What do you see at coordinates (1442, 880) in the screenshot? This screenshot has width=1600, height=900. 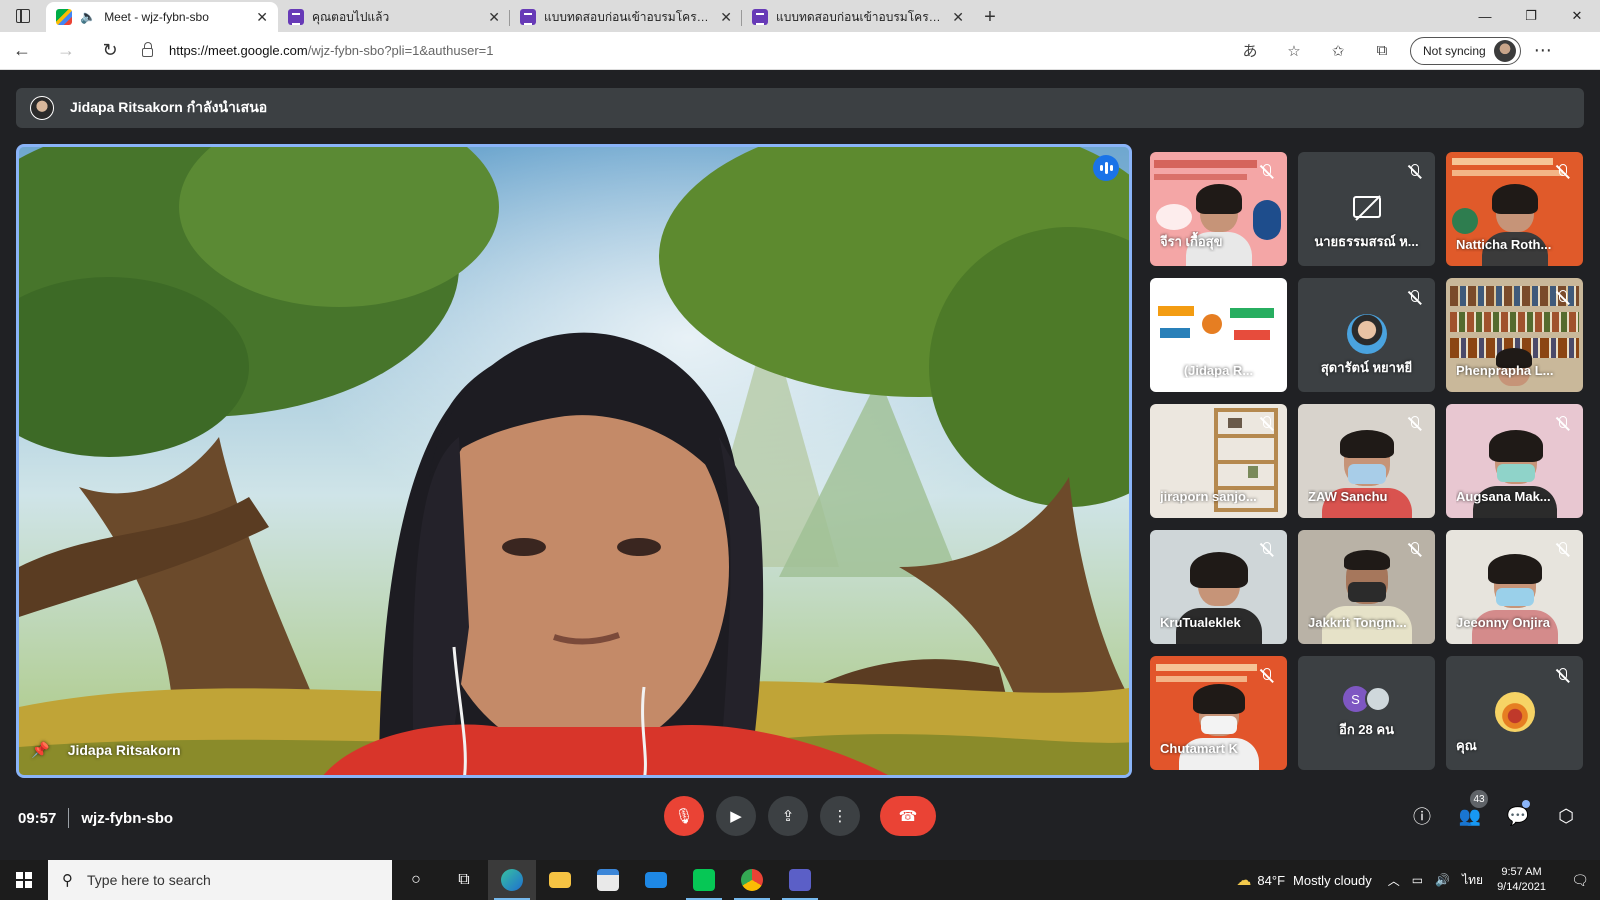 I see `volume-icon: 🔊` at bounding box center [1442, 880].